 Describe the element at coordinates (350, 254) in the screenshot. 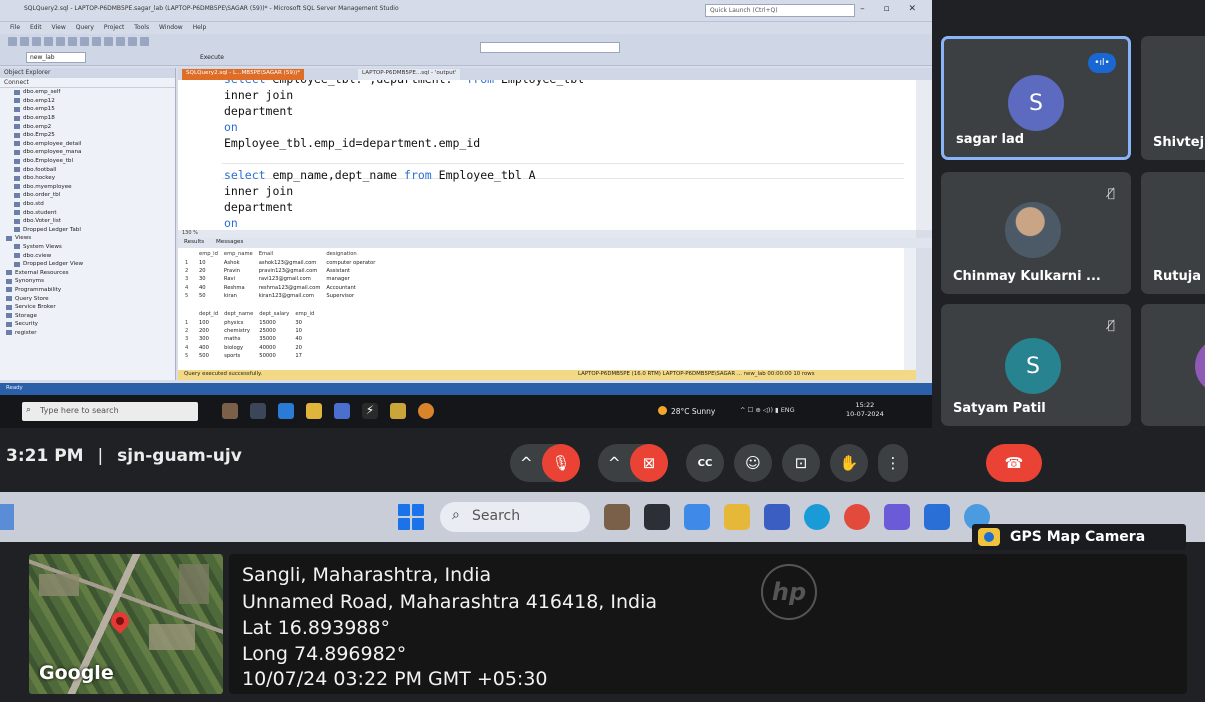

I see `column-header: designation` at that location.